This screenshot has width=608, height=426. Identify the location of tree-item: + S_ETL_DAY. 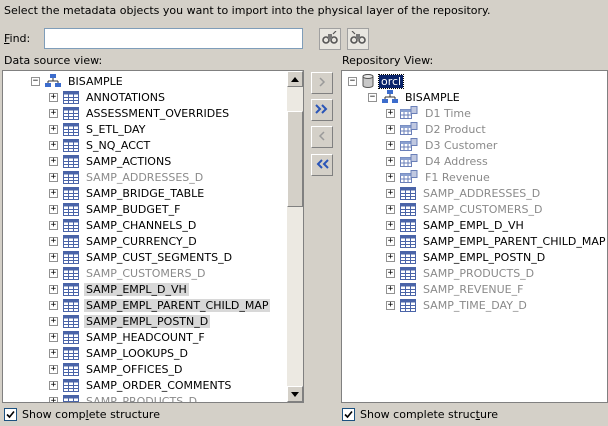
(98, 129).